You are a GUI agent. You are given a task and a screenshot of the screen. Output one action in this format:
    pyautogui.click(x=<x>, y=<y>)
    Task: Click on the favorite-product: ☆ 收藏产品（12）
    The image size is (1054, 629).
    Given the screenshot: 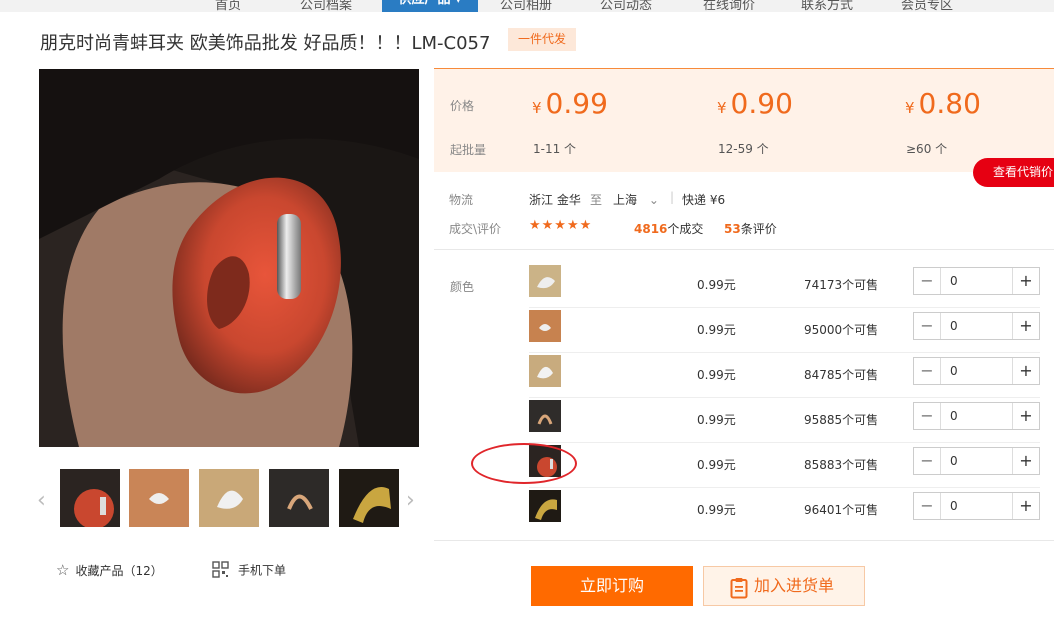 What is the action you would take?
    pyautogui.click(x=109, y=570)
    